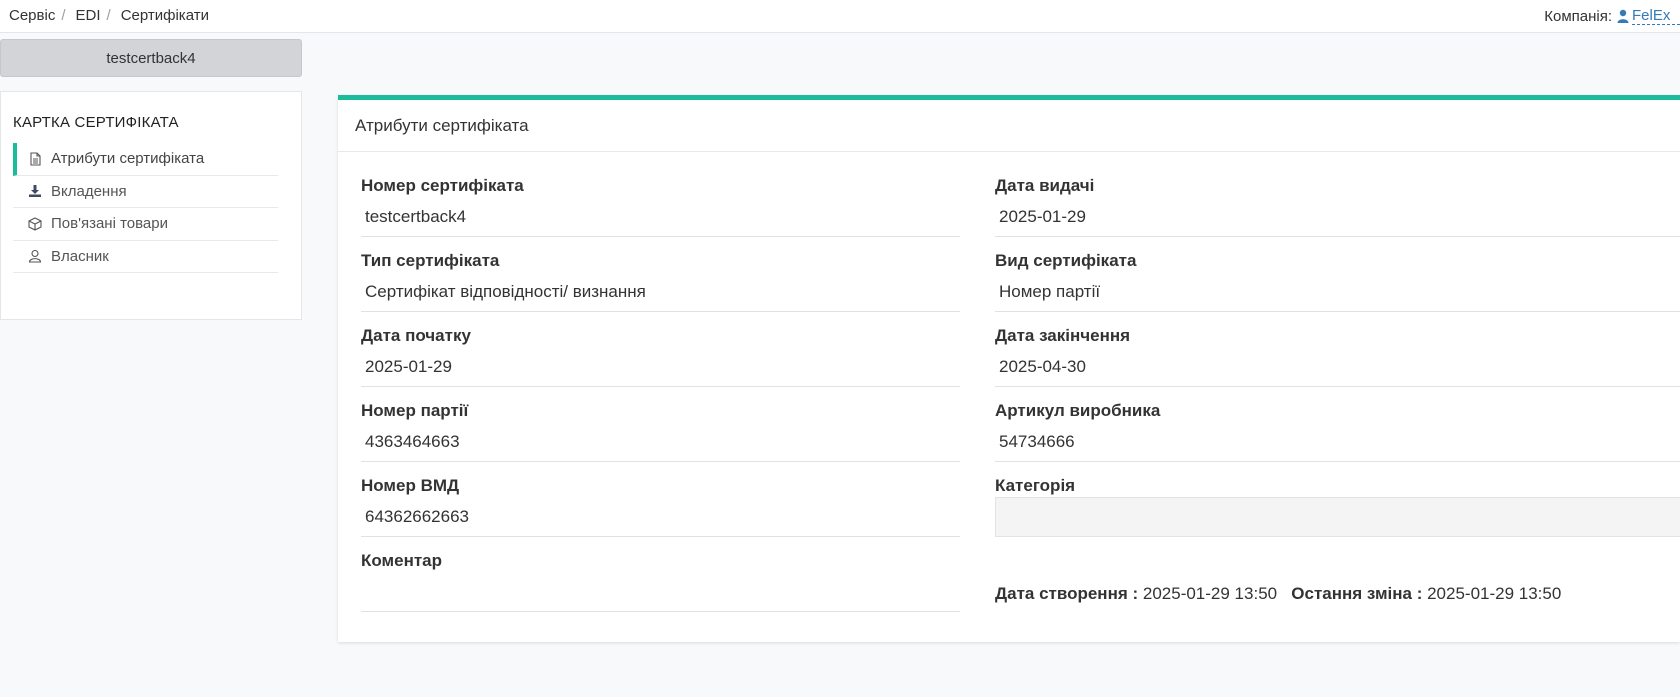  What do you see at coordinates (415, 410) in the screenshot?
I see `field-label: Номер партії` at bounding box center [415, 410].